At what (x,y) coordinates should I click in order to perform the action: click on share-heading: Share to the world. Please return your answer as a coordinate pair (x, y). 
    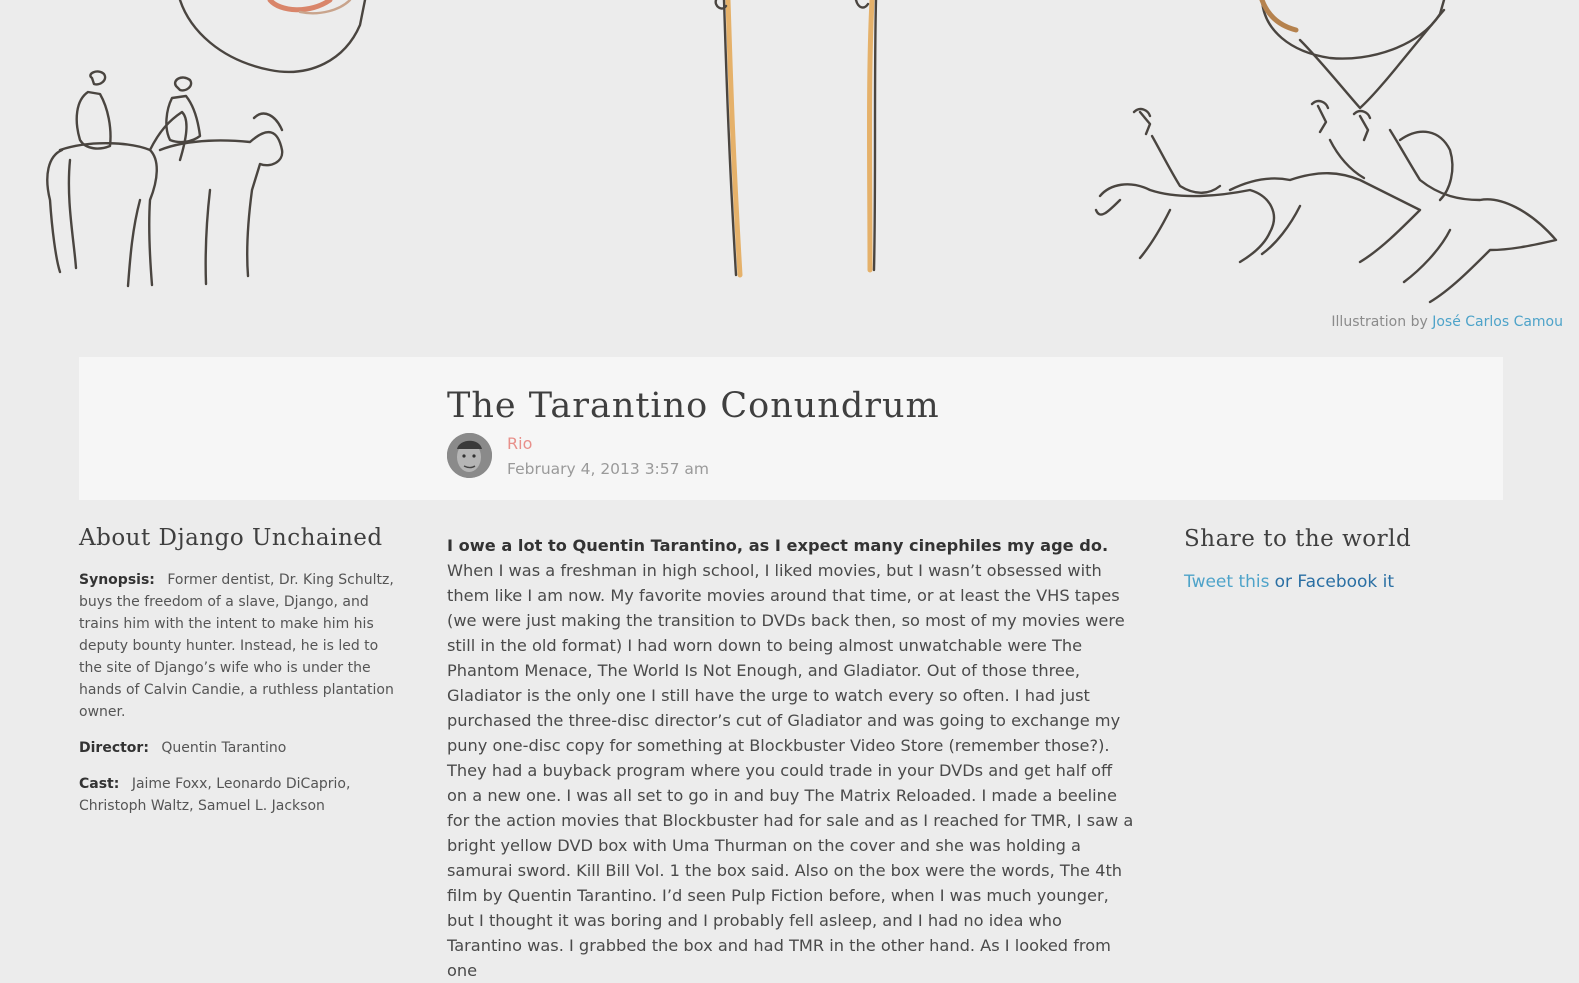
    Looking at the image, I should click on (1298, 539).